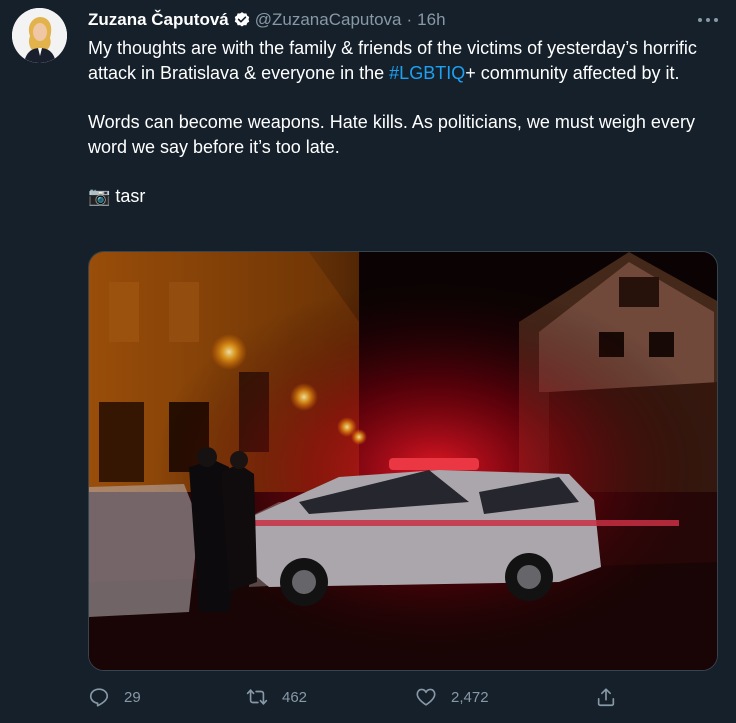 The width and height of the screenshot is (736, 723). I want to click on retweet-icon, so click(257, 697).